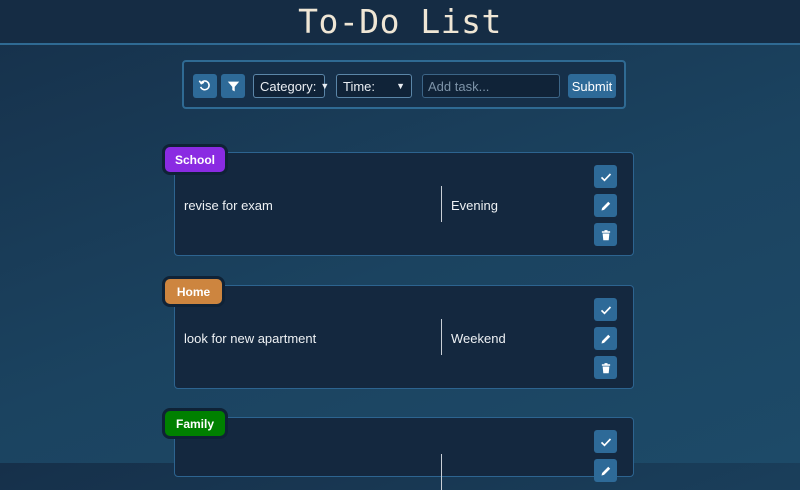 The width and height of the screenshot is (800, 490). I want to click on filter-icon, so click(233, 86).